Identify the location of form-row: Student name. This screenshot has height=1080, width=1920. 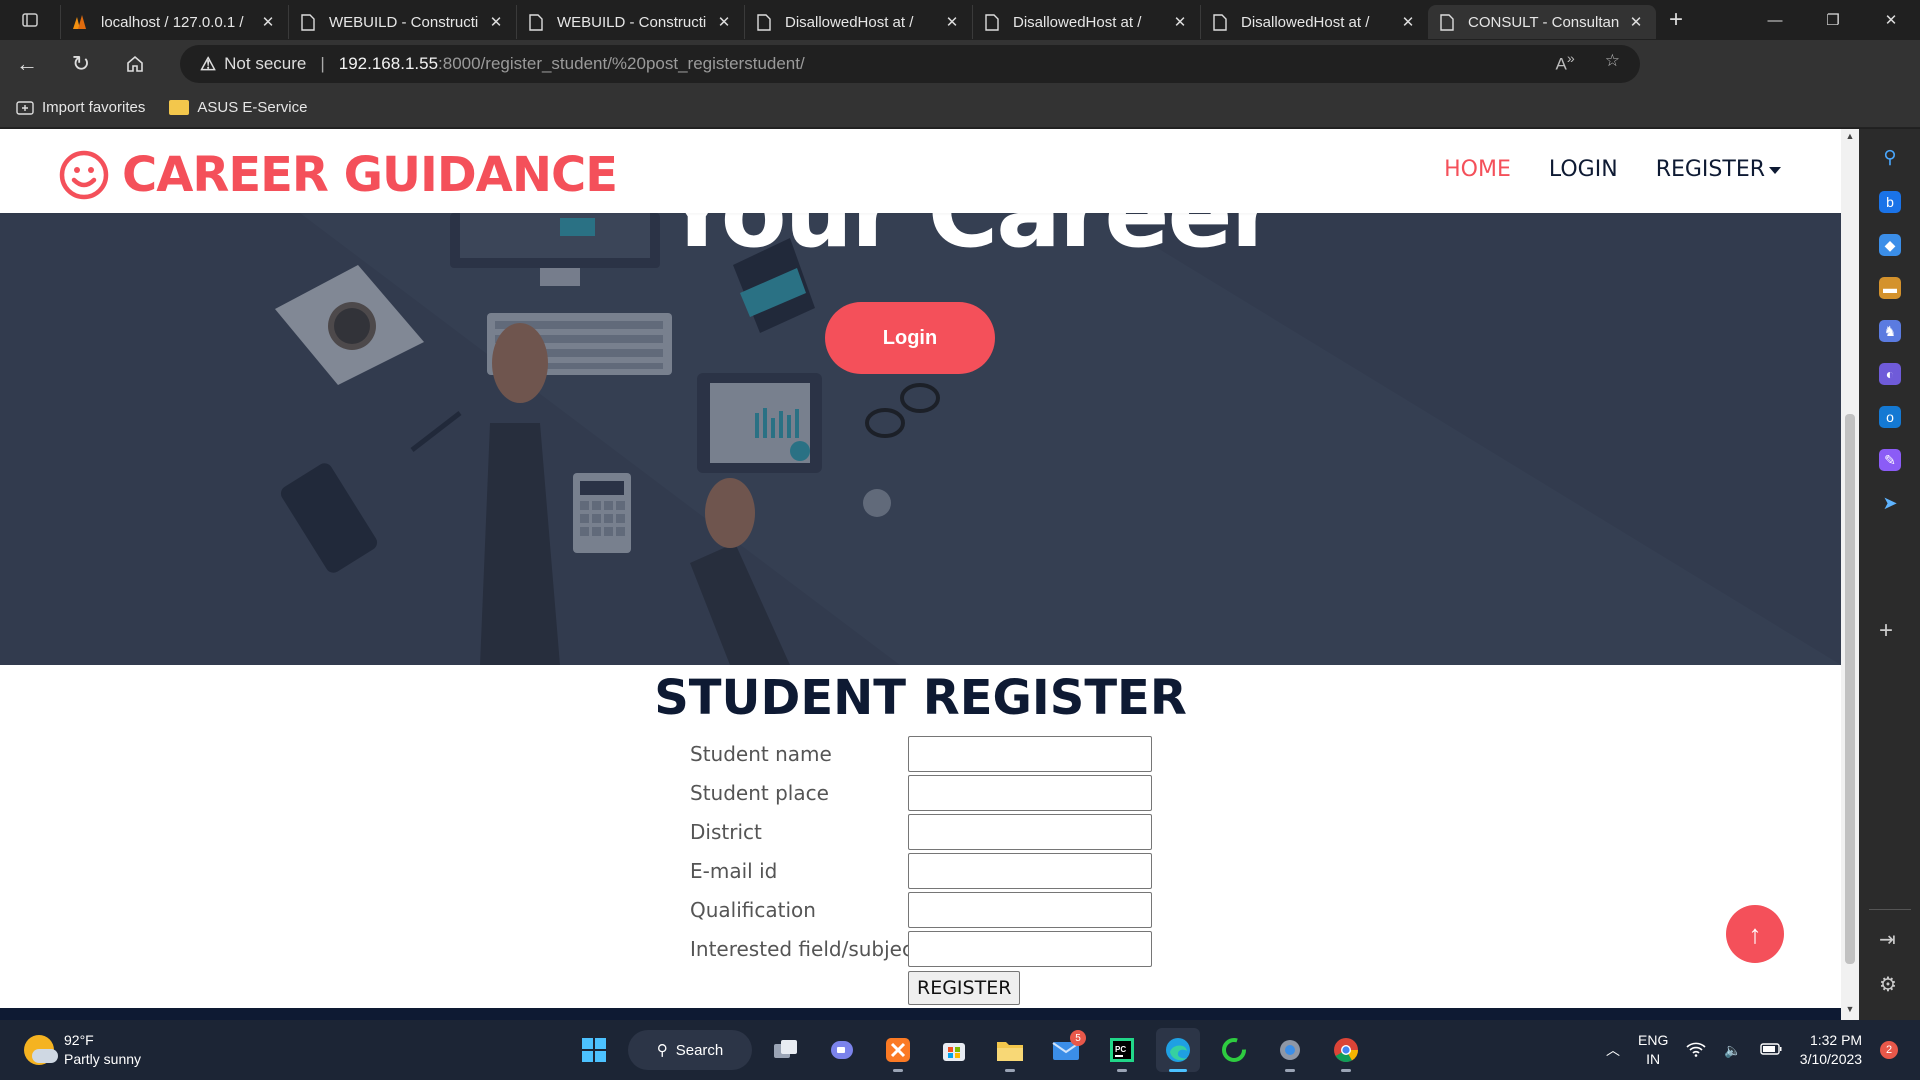
(921, 754).